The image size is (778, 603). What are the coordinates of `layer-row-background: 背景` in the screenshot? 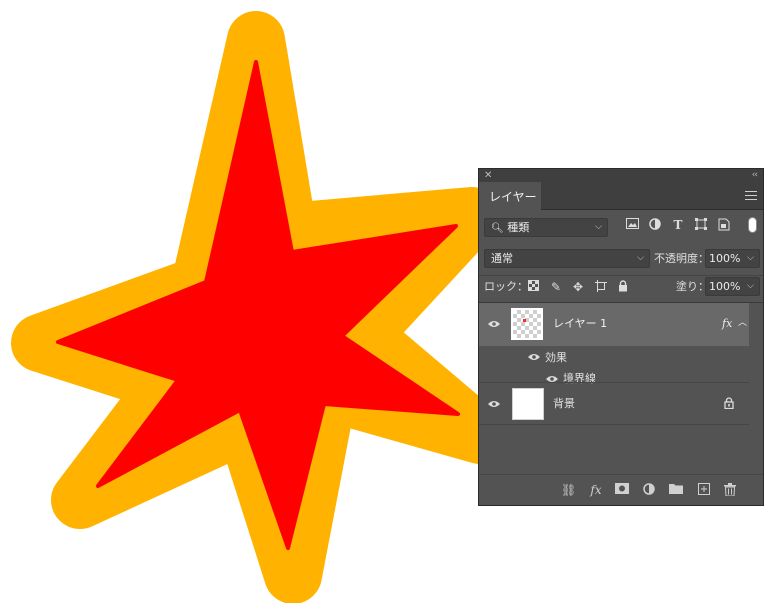 It's located at (614, 403).